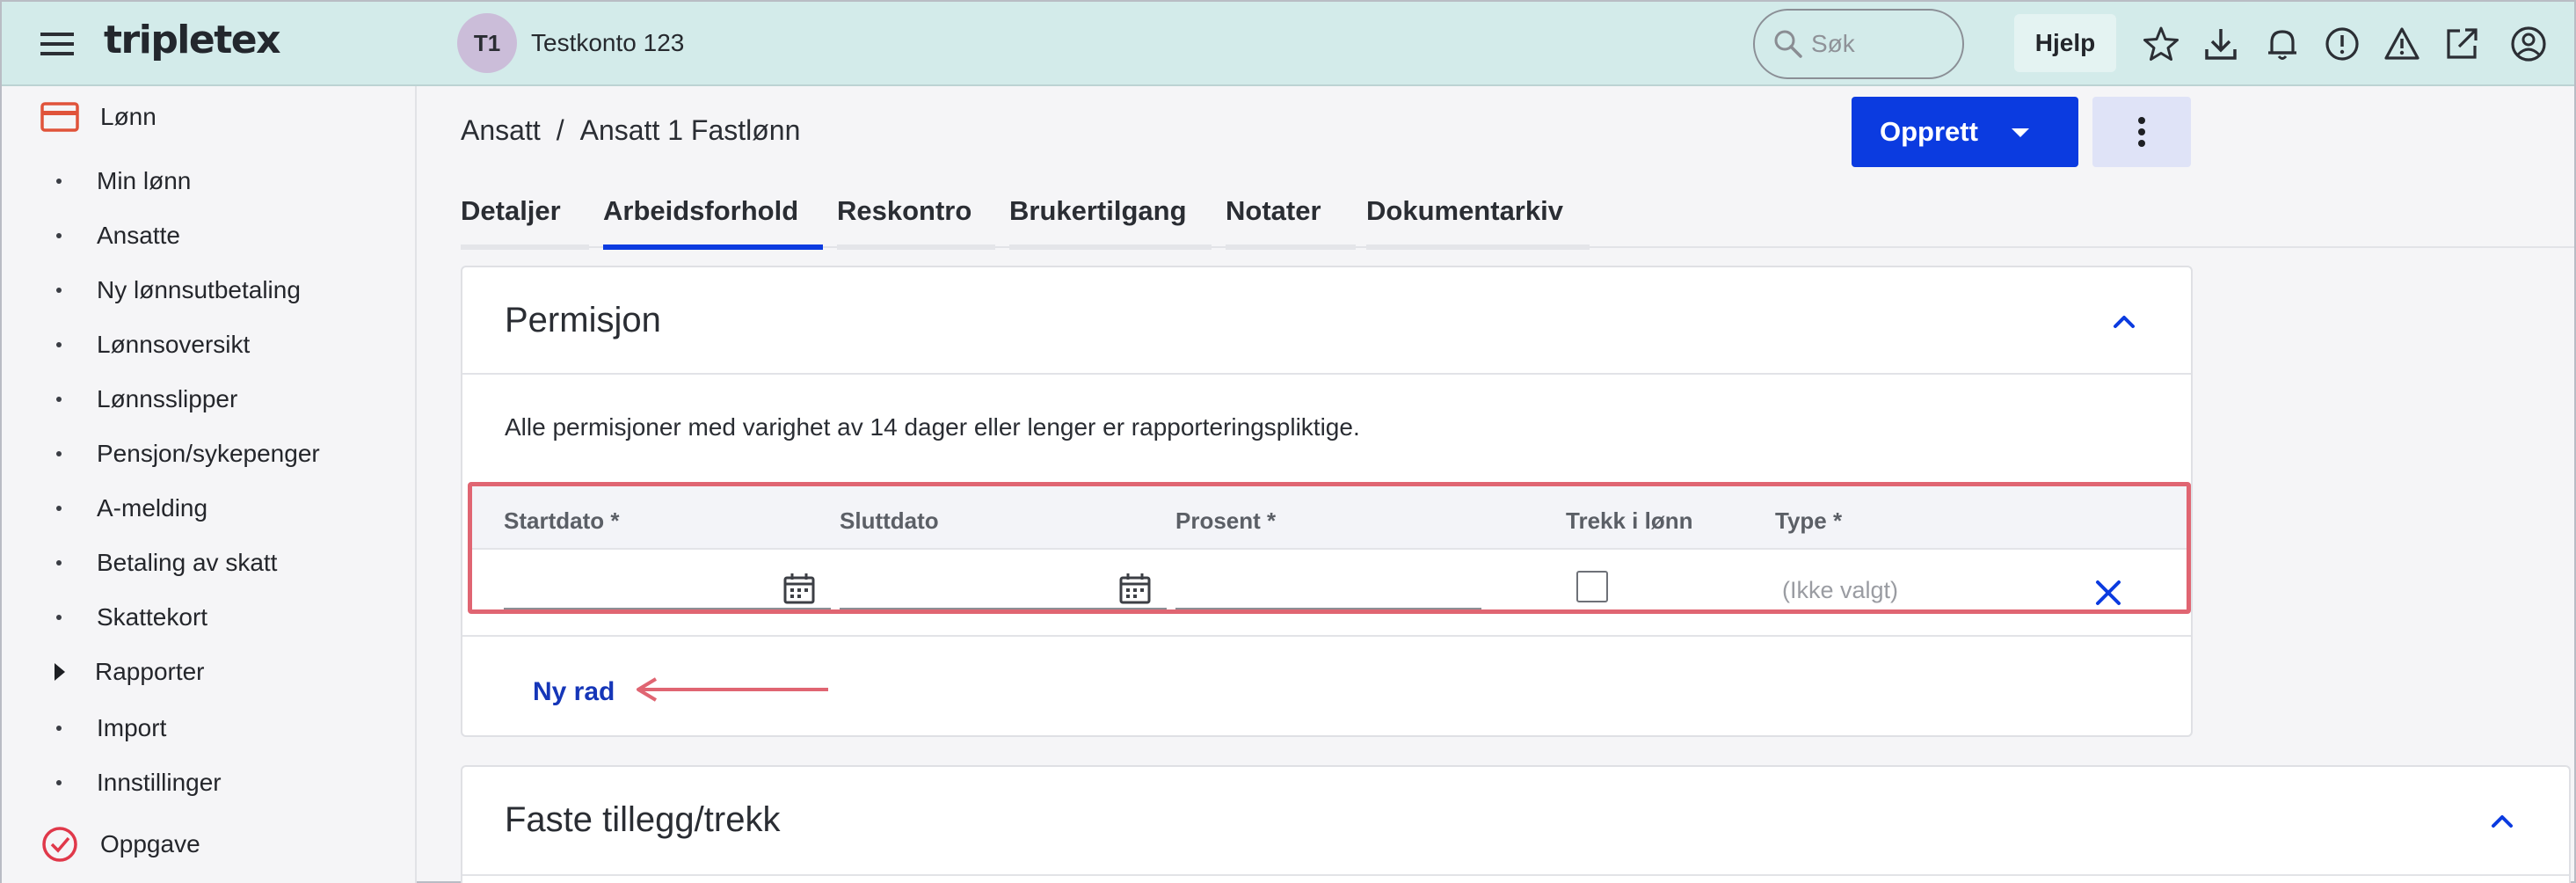  I want to click on sidebar-item-label: Ny lønnsutbetaling, so click(199, 289).